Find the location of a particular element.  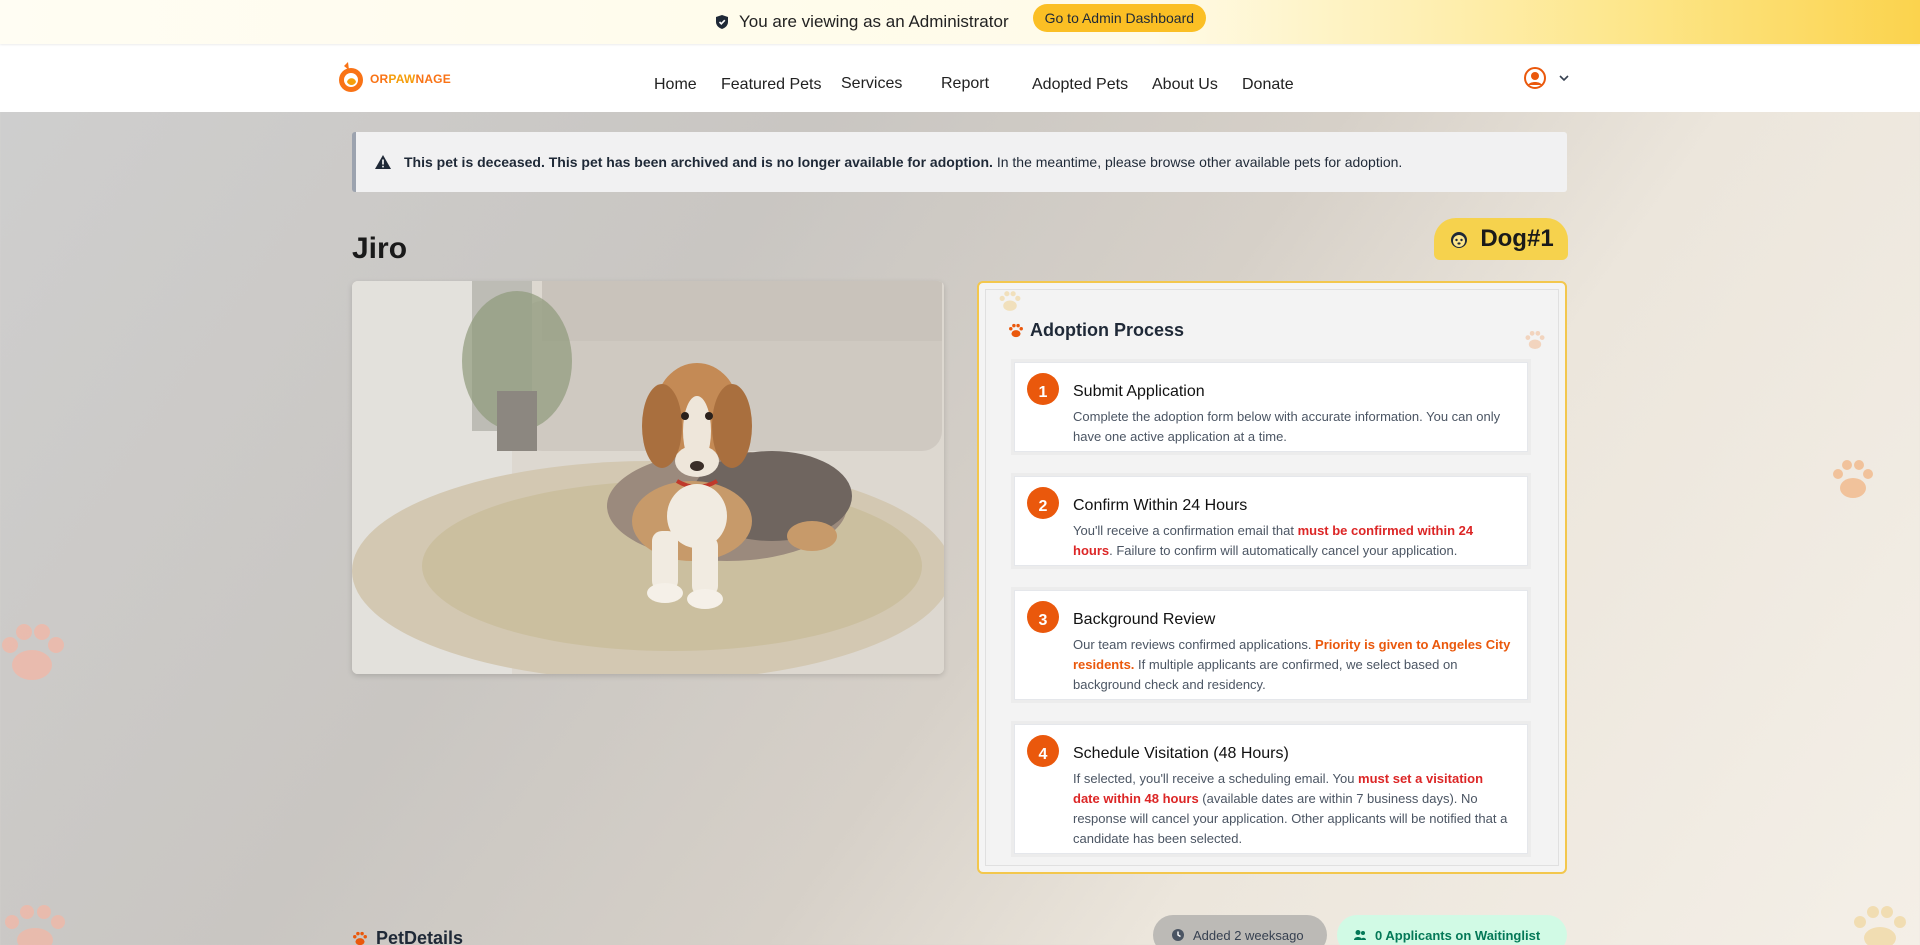

nav-adopted-pets: Adopted Pets is located at coordinates (1080, 85).